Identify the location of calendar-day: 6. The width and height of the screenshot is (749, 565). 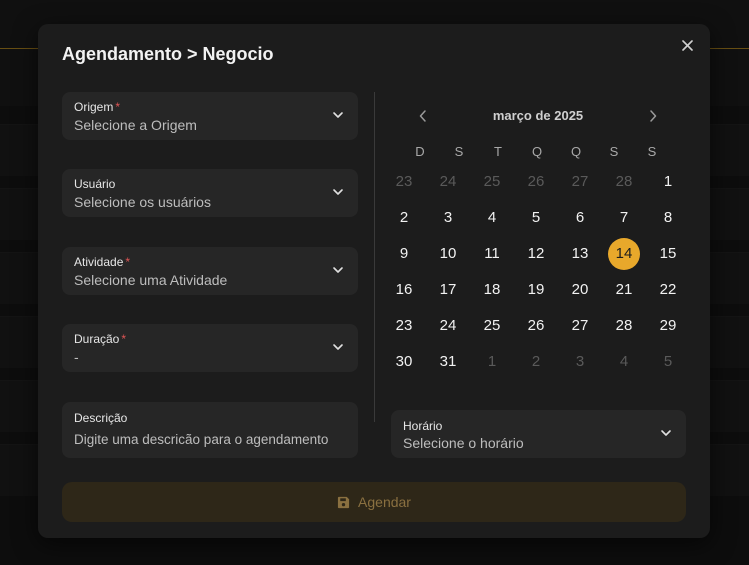
(580, 218).